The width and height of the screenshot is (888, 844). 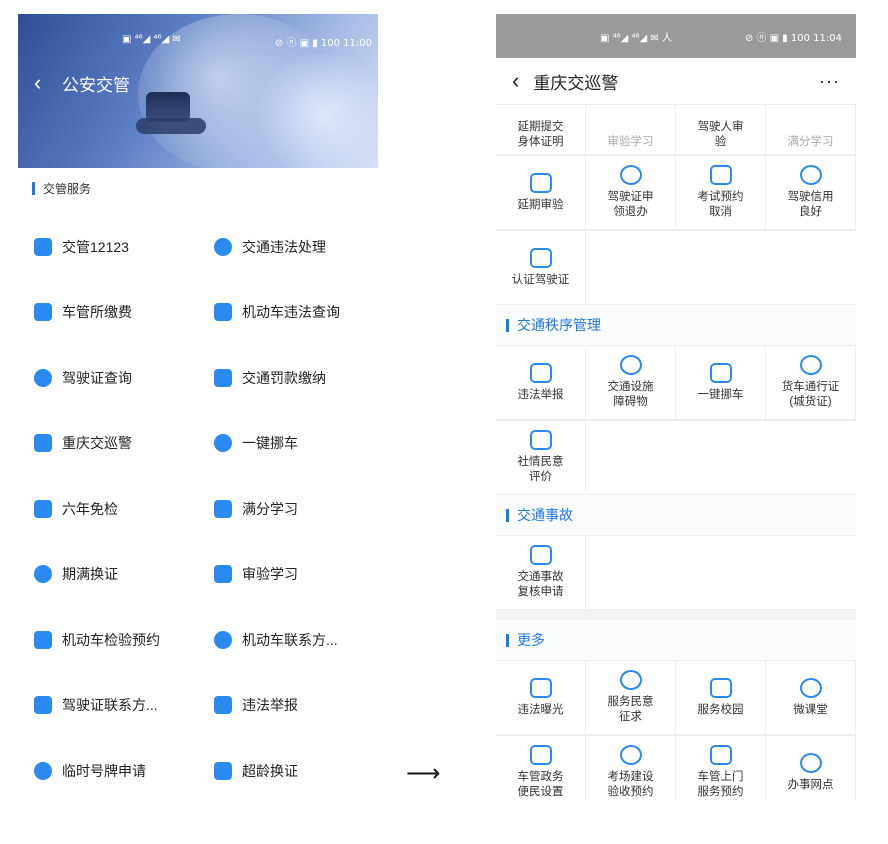 I want to click on header: ‹ 重庆交巡警 ···, so click(x=676, y=81).